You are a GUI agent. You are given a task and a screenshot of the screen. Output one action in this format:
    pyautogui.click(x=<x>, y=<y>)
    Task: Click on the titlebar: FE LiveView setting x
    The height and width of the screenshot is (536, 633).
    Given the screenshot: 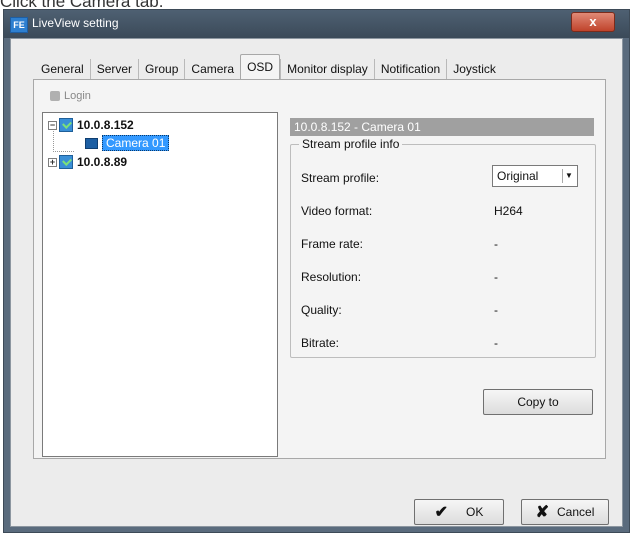 What is the action you would take?
    pyautogui.click(x=316, y=24)
    